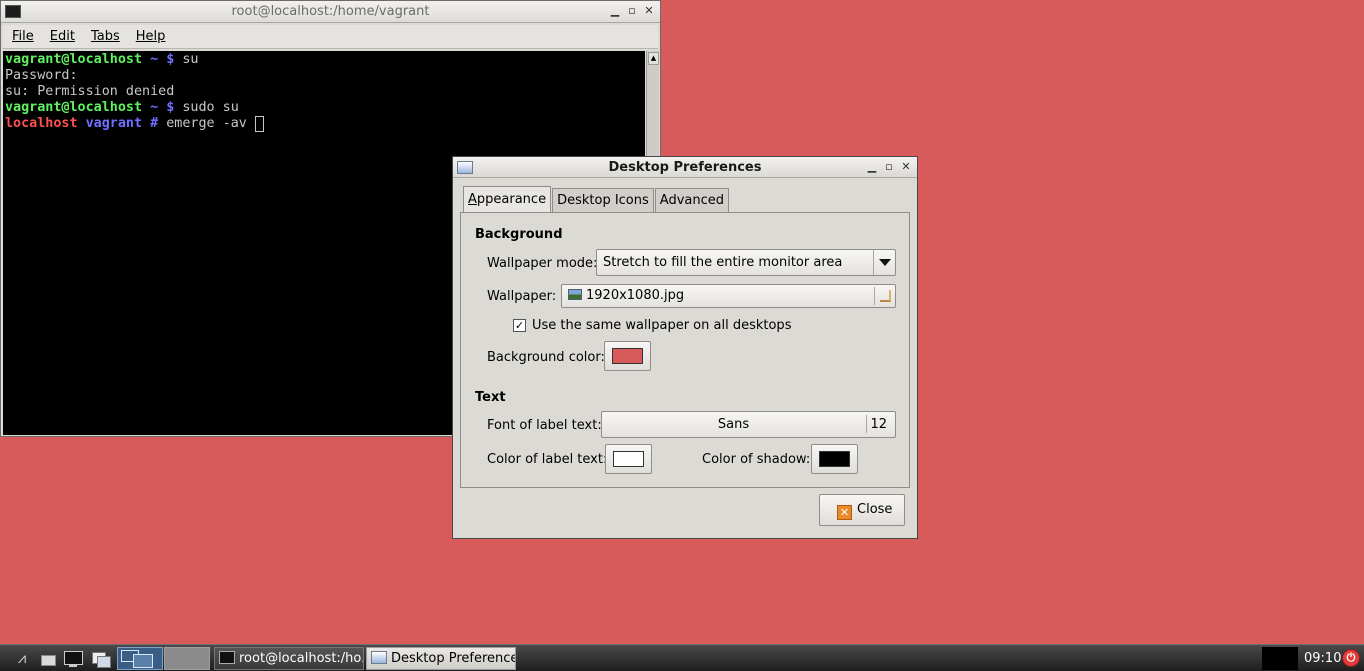 This screenshot has height=671, width=1364. I want to click on file-chooser-separator, so click(874, 296).